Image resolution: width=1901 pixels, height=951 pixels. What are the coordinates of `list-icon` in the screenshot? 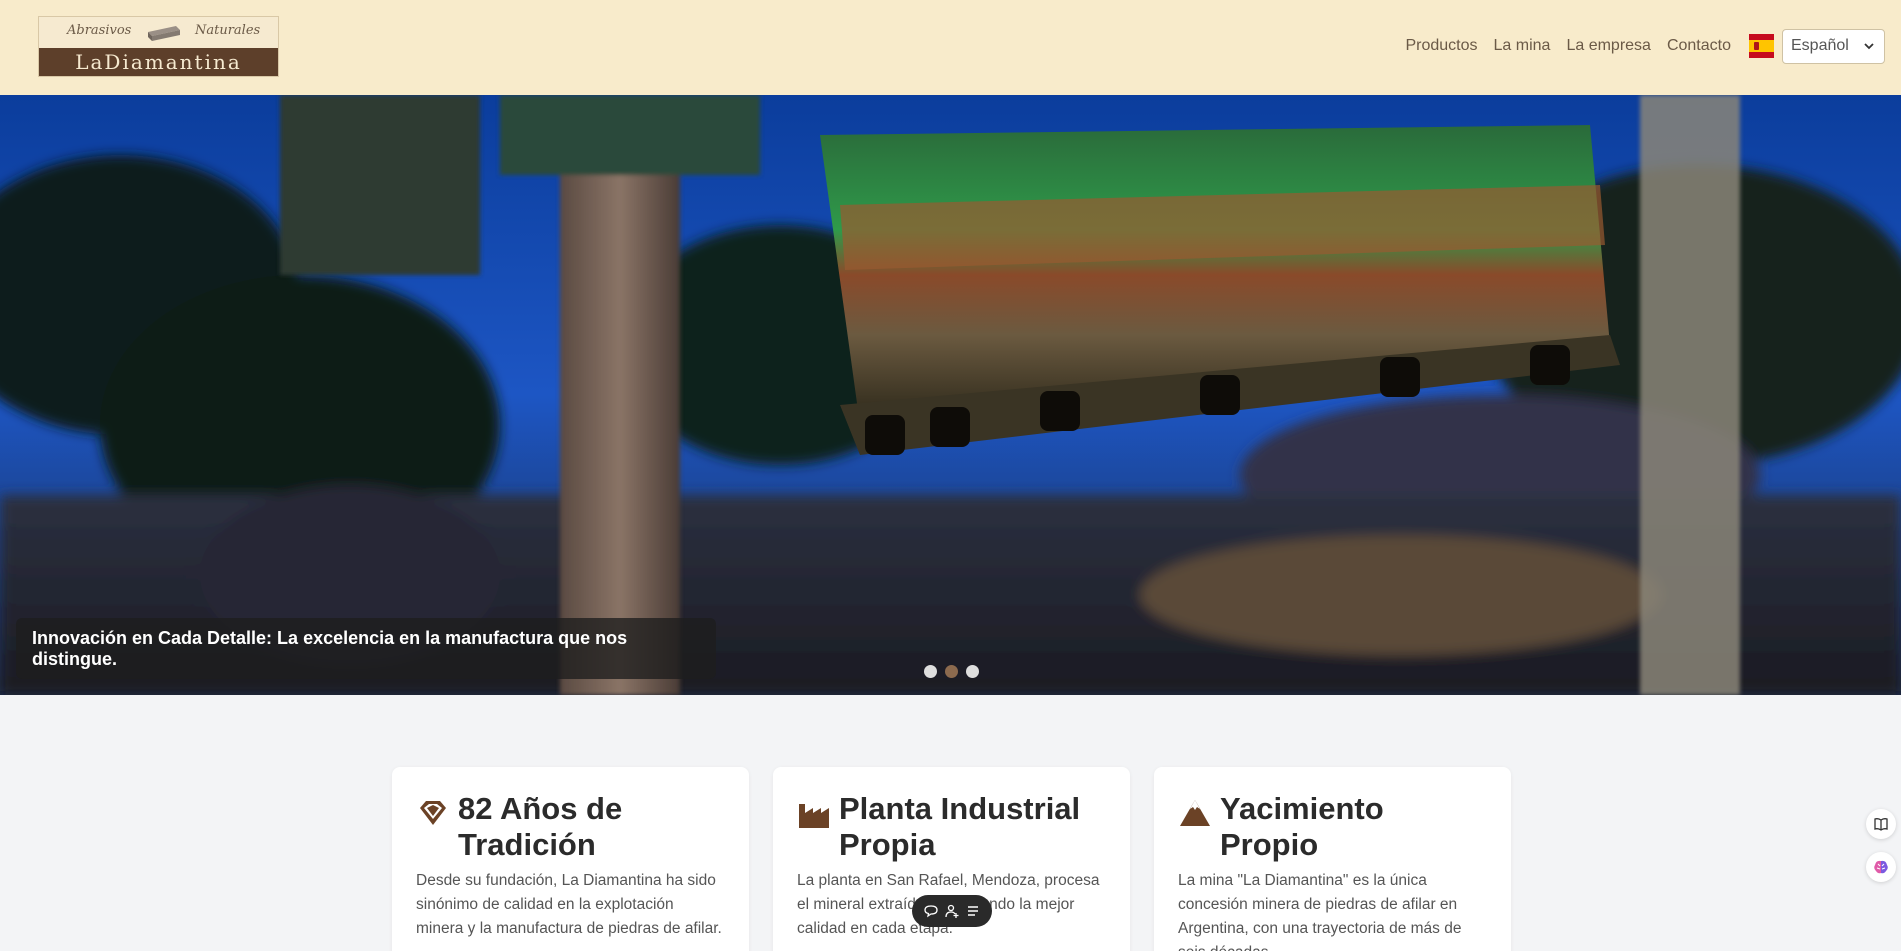 It's located at (973, 911).